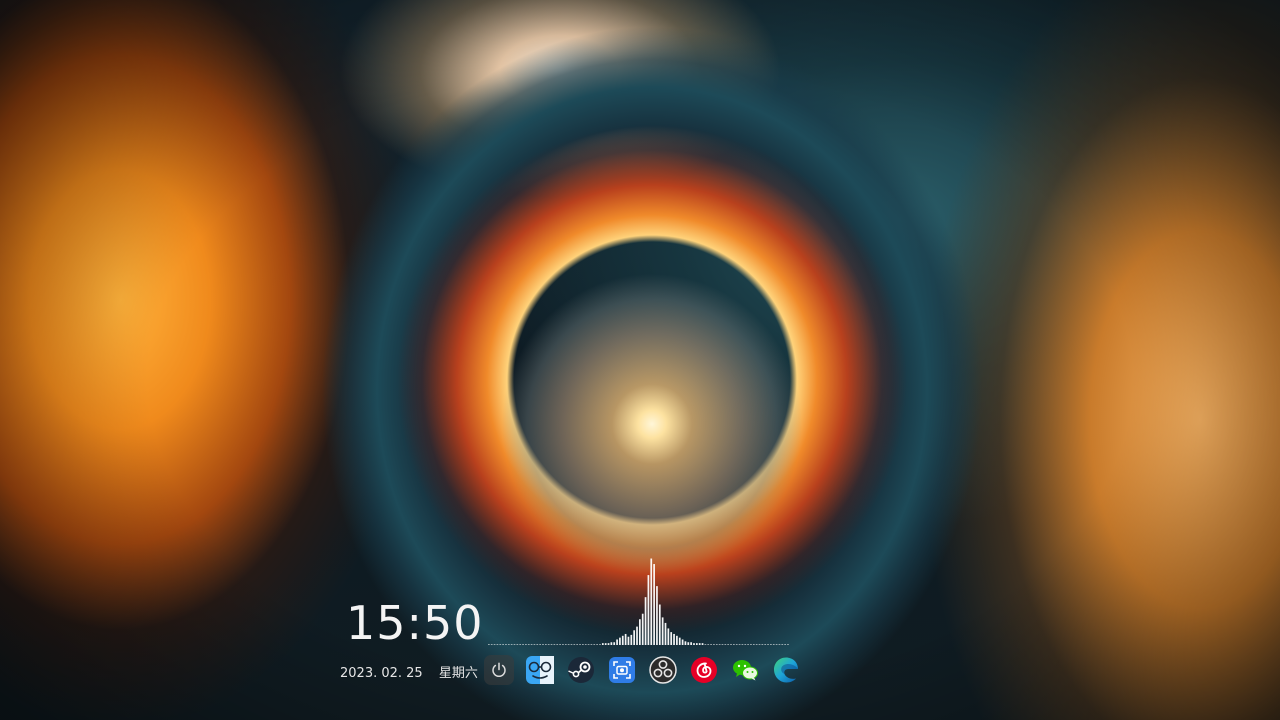 The width and height of the screenshot is (1280, 720). I want to click on steam-button, so click(581, 670).